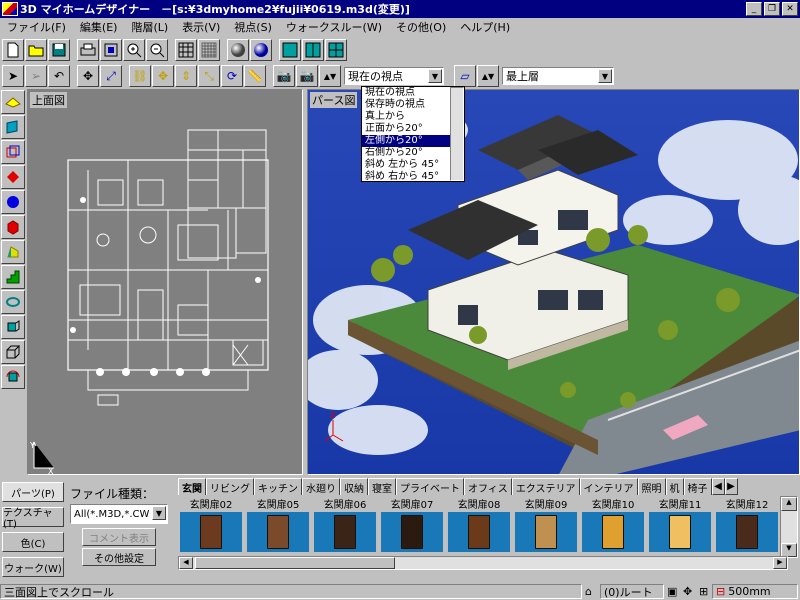 Image resolution: width=800 pixels, height=600 pixels. I want to click on box-frame-icon, so click(13, 152).